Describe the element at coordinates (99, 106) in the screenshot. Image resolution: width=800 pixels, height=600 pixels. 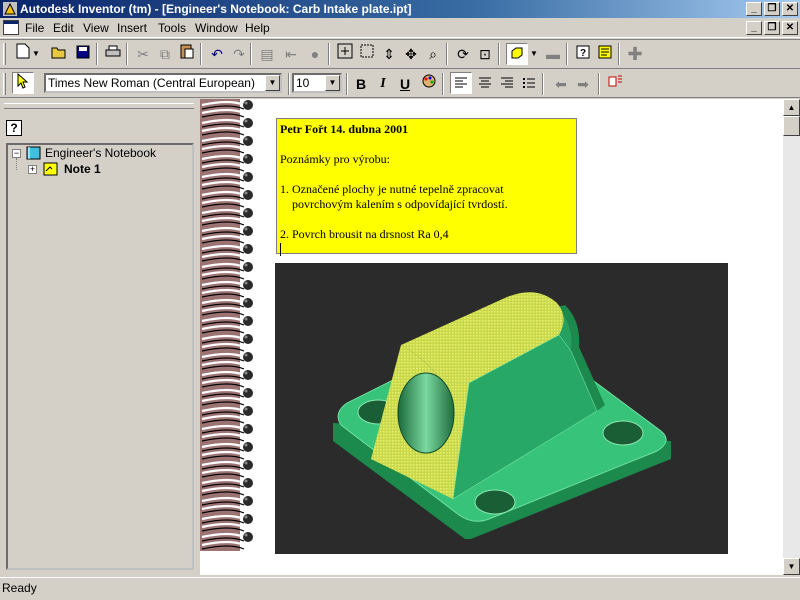
I see `pane-grip` at that location.